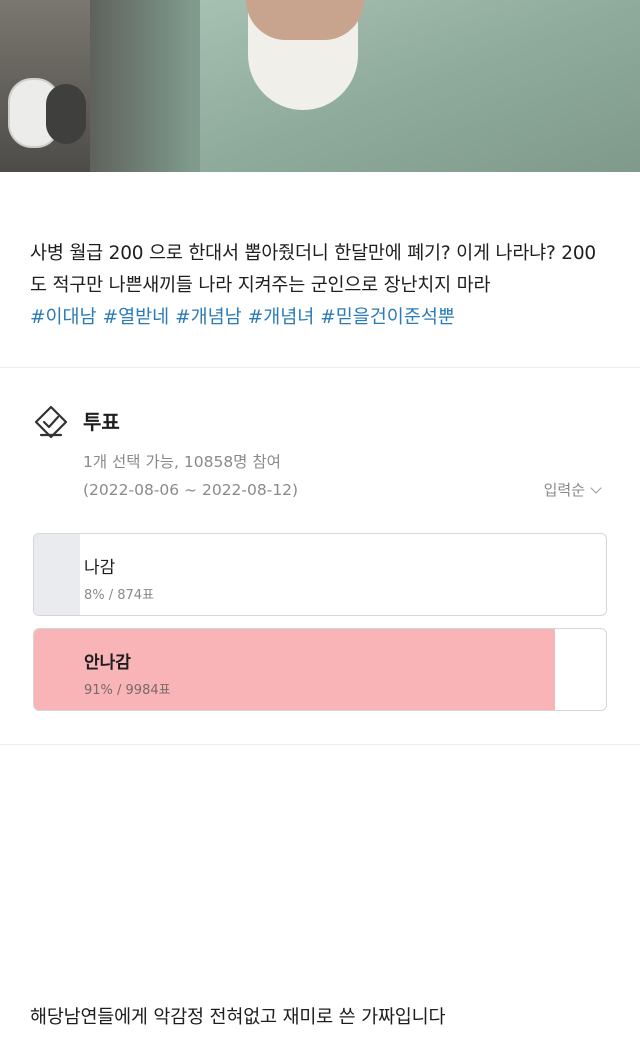  What do you see at coordinates (100, 568) in the screenshot?
I see `vote-option-label: 나감` at bounding box center [100, 568].